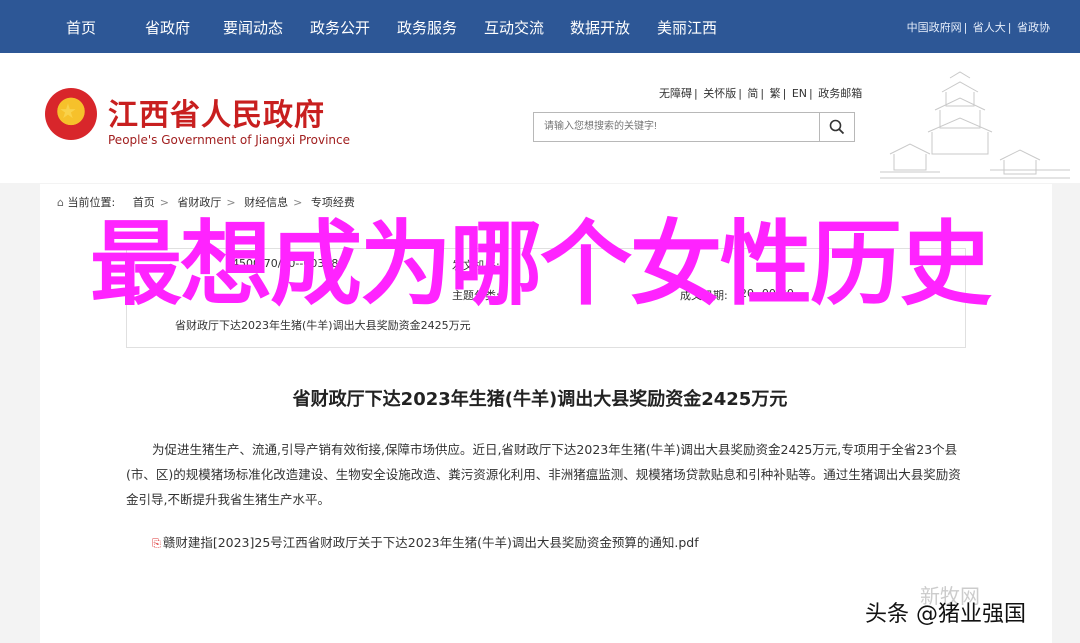 The height and width of the screenshot is (643, 1080). I want to click on search-button, so click(836, 127).